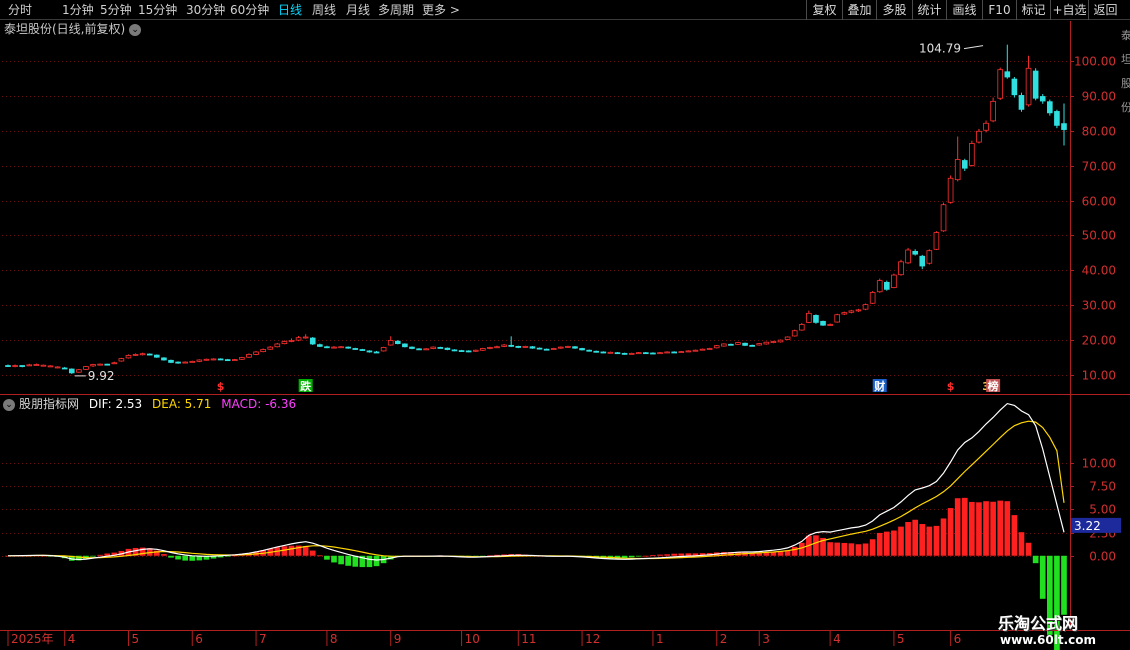  What do you see at coordinates (1099, 464) in the screenshot?
I see `indicator-tick-label: 10.00` at bounding box center [1099, 464].